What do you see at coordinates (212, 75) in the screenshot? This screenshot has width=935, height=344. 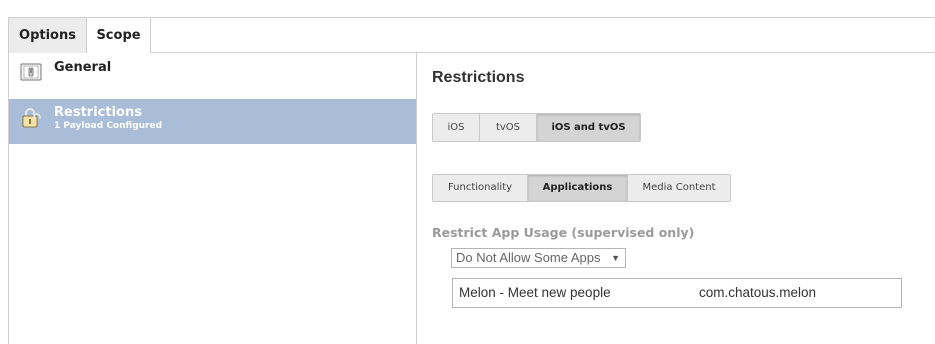 I see `payload-item-general: General` at bounding box center [212, 75].